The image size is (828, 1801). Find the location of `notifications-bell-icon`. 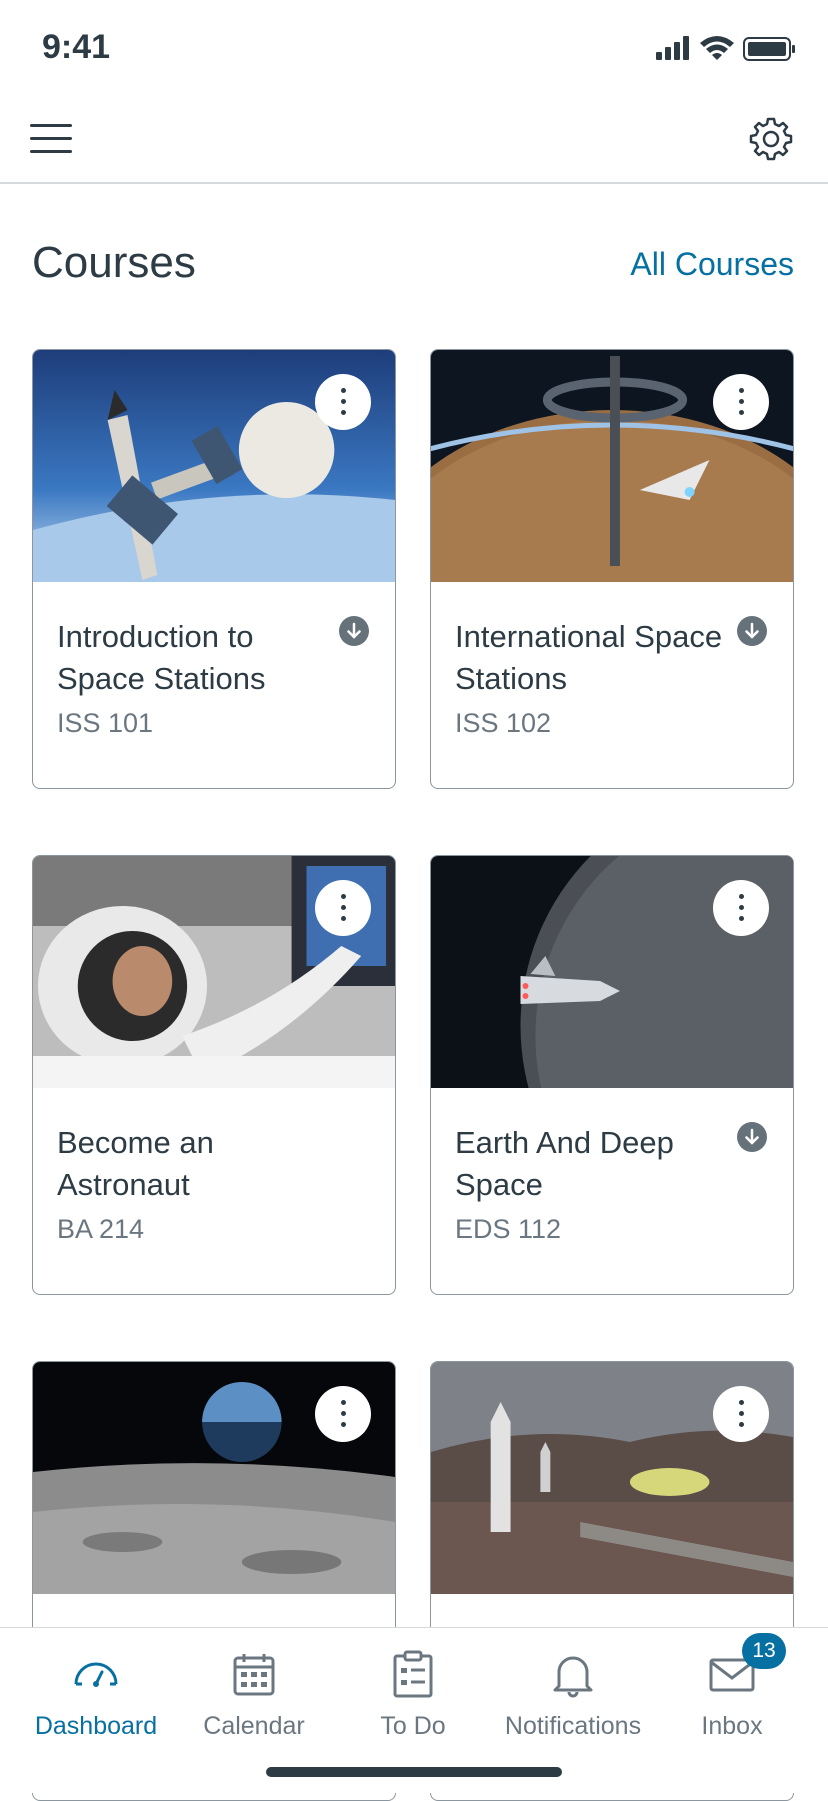

notifications-bell-icon is located at coordinates (573, 1677).